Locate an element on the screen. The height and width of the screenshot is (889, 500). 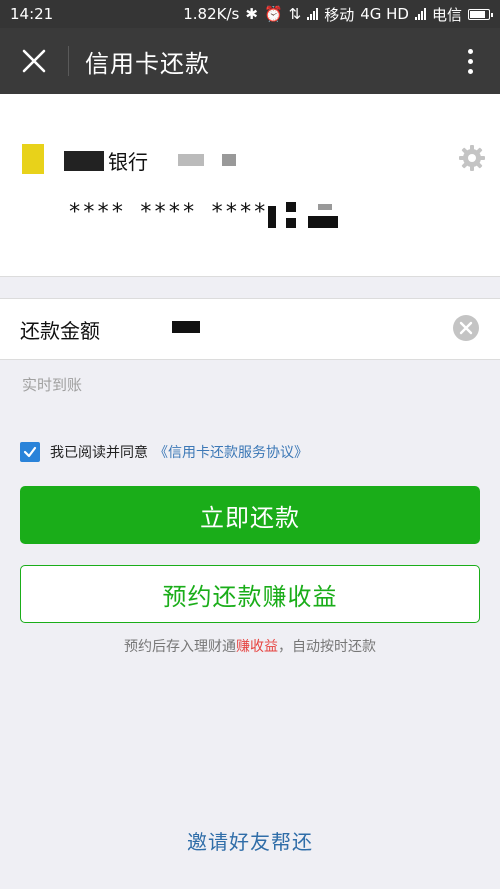
reserve-note-highlight: 赚收益 is located at coordinates (257, 647).